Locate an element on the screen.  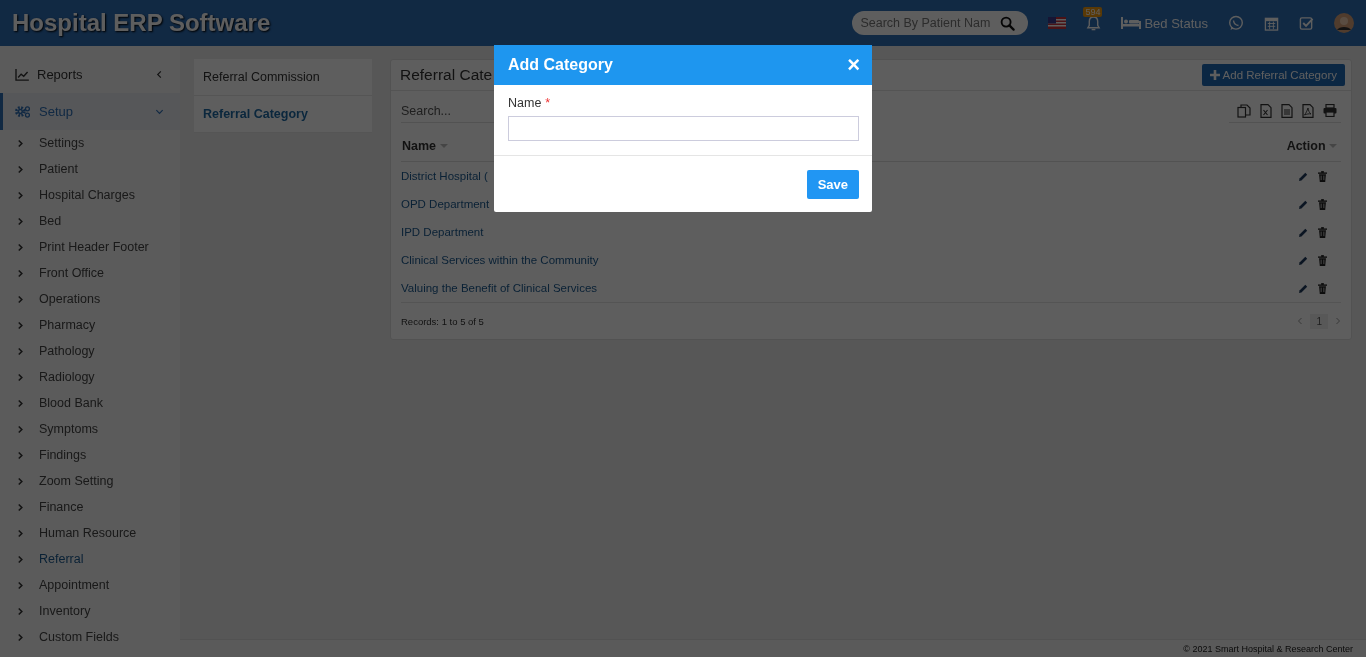
modal-title: Add Category is located at coordinates (560, 65).